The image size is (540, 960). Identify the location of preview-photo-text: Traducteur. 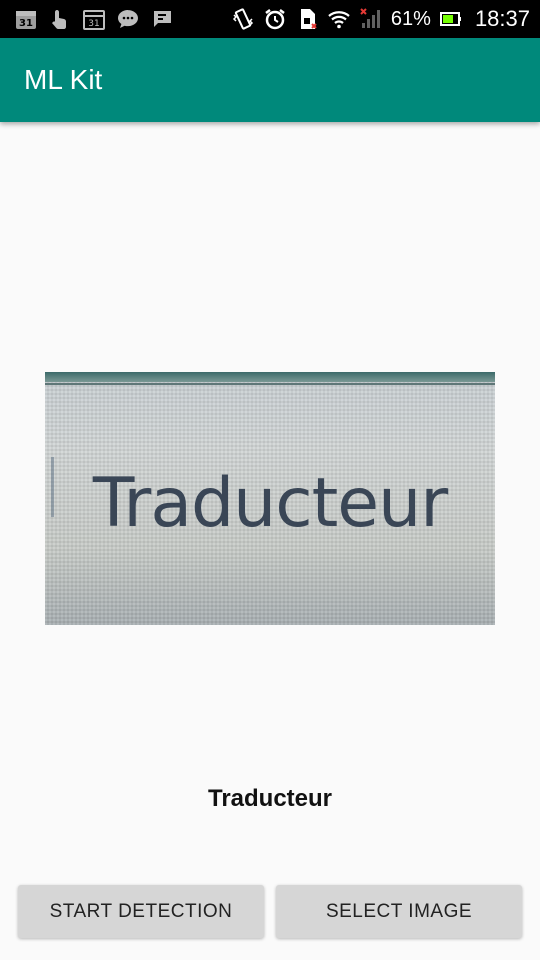
(270, 503).